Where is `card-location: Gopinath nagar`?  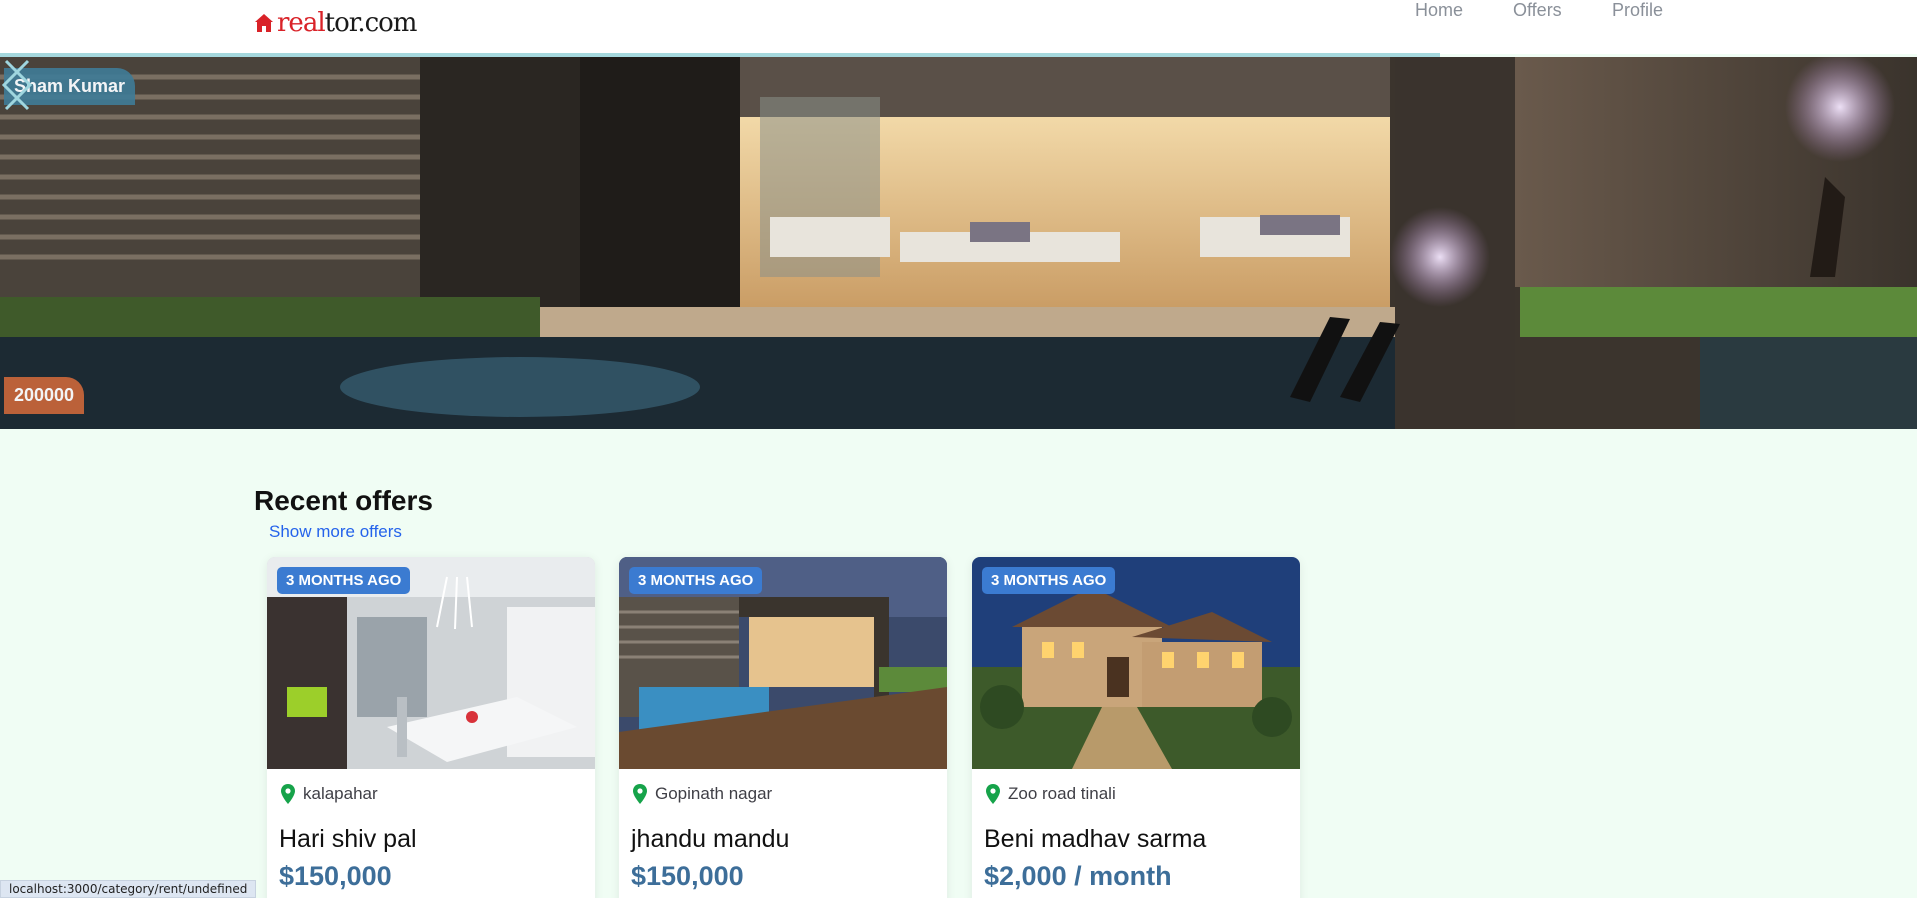 card-location: Gopinath nagar is located at coordinates (702, 794).